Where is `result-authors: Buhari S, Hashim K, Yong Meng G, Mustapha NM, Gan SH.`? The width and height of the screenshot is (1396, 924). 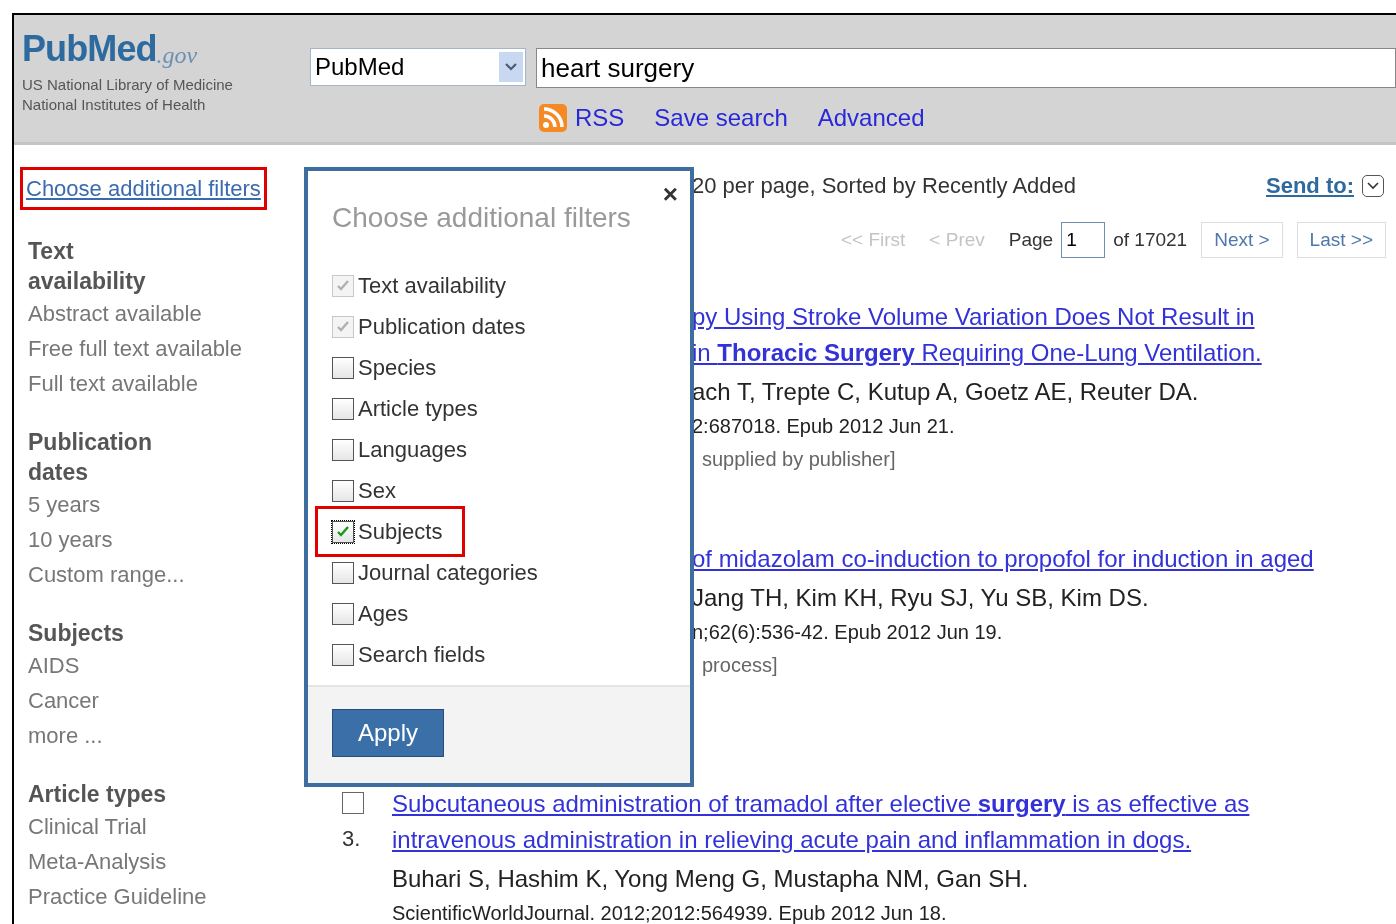
result-authors: Buhari S, Hashim K, Yong Meng G, Mustapha NM, Gan SH. is located at coordinates (711, 879).